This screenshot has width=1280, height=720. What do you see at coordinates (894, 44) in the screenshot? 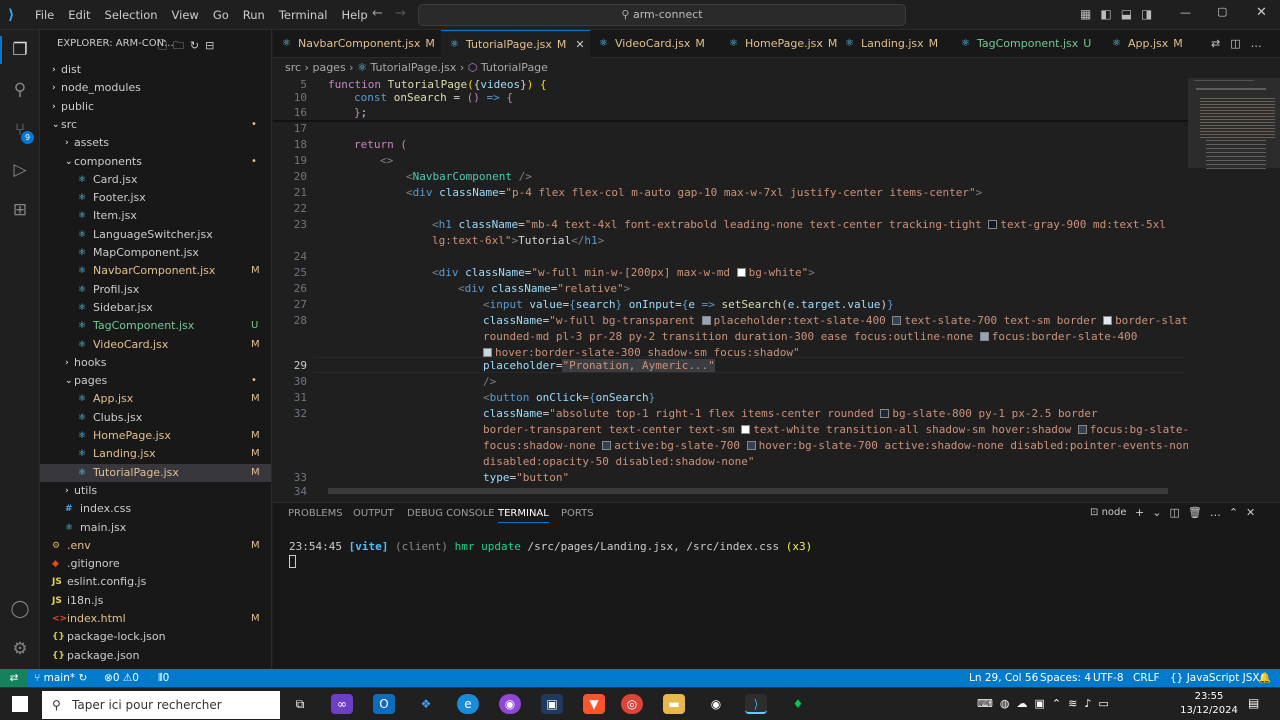
I see `editor-tab: ⚛ Landing.jsx M` at bounding box center [894, 44].